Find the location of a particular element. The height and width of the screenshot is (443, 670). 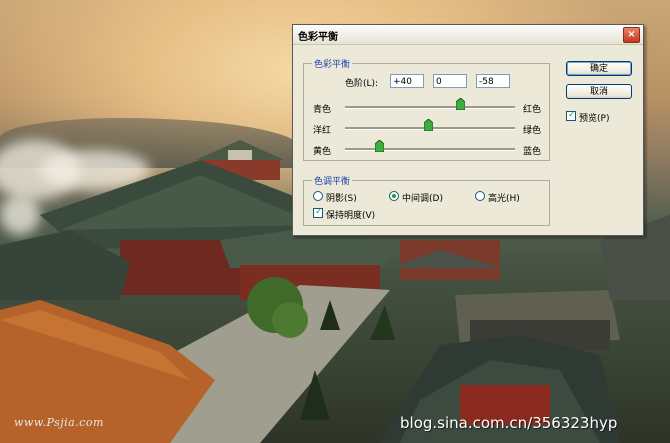

tone-balance-legend: 色调平衡 is located at coordinates (332, 180).